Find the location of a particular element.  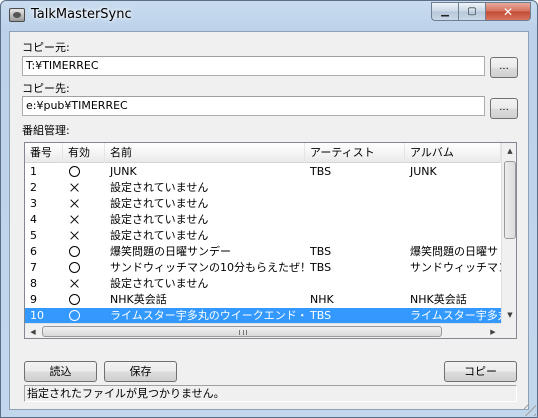

cell-number: 6 is located at coordinates (33, 251).